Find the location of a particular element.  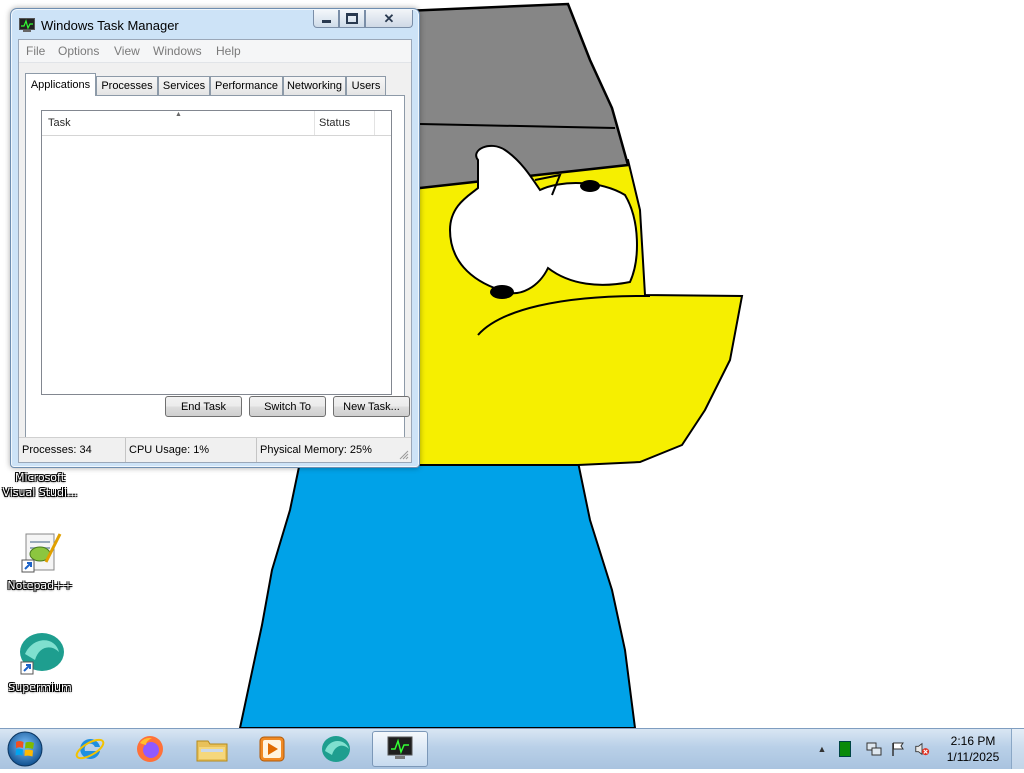

menu-bar: File Options View Windows Help is located at coordinates (215, 51).